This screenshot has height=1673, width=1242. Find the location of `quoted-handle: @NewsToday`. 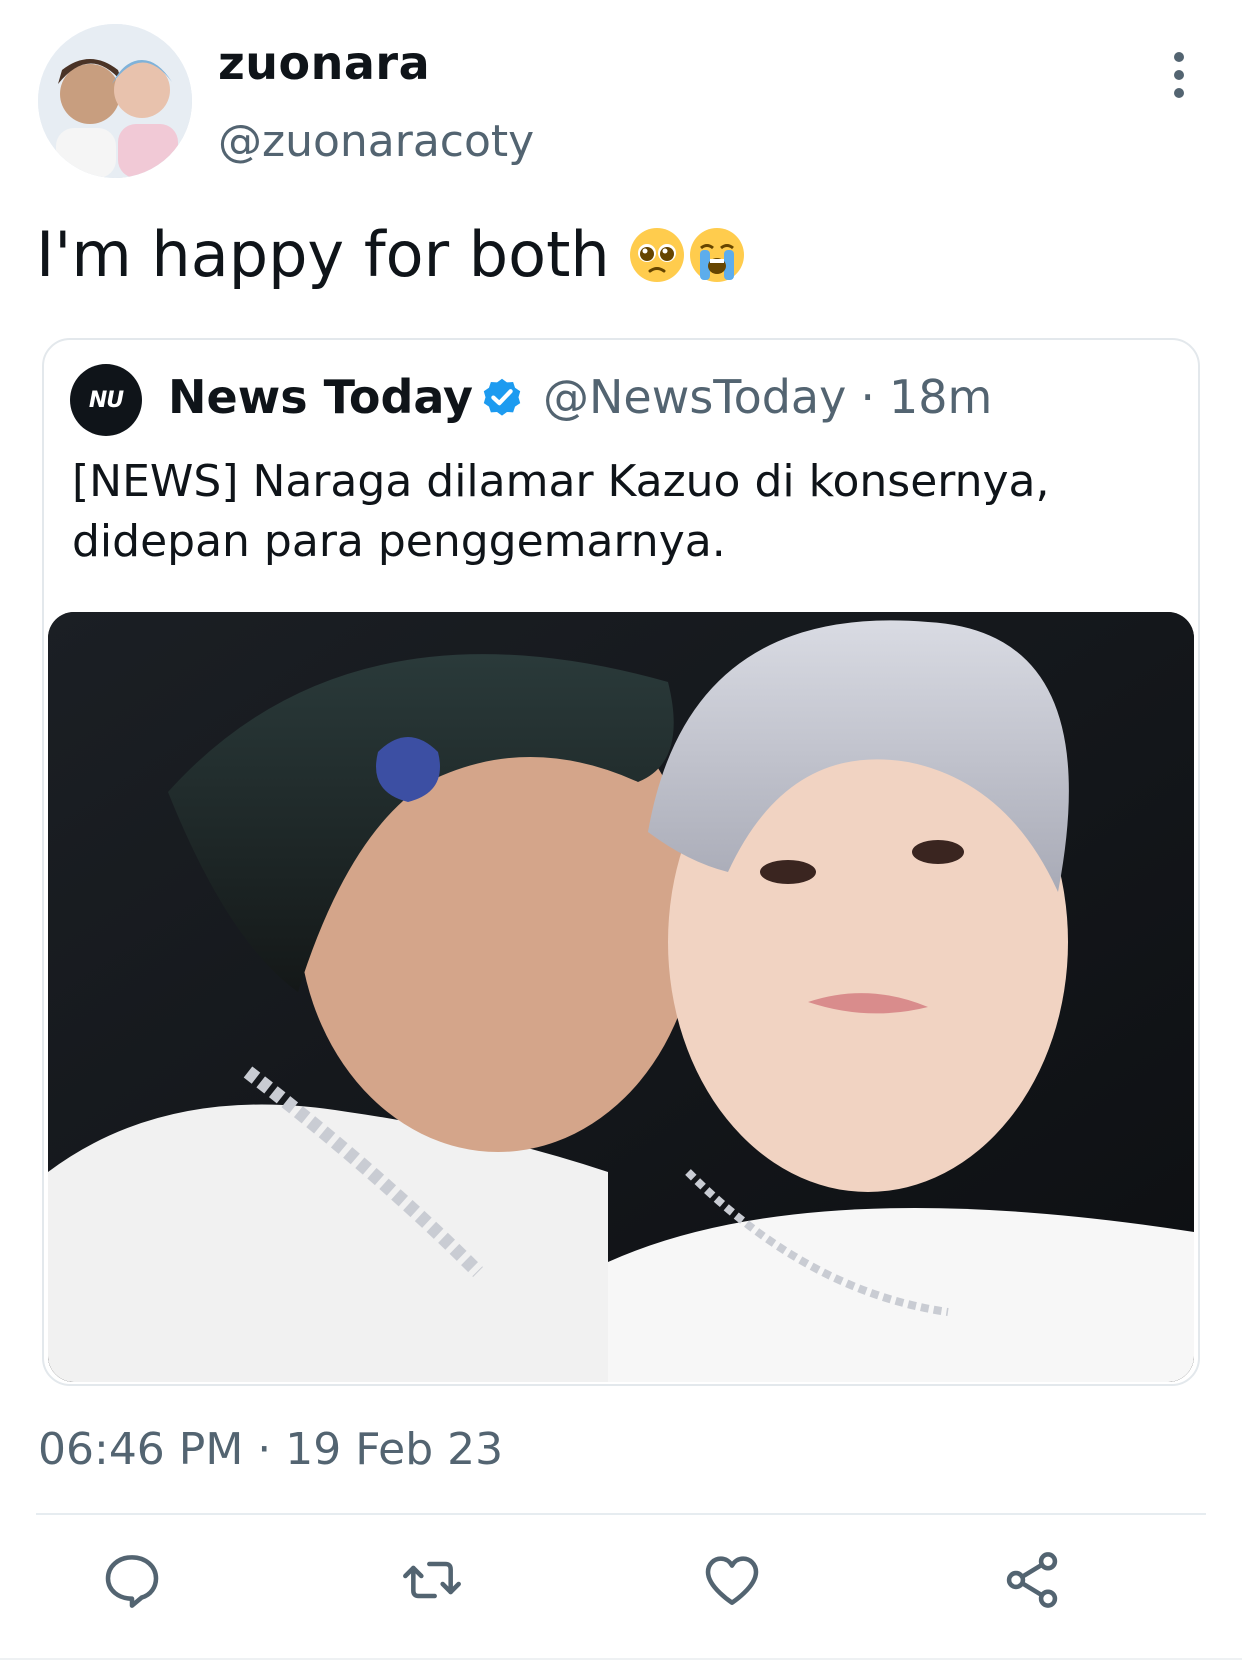

quoted-handle: @NewsToday is located at coordinates (694, 397).